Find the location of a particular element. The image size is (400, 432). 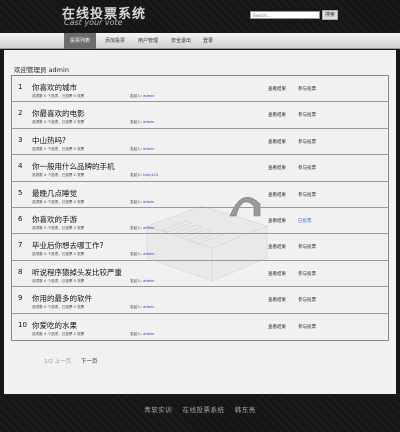

welcome-label: 欢迎管理员 is located at coordinates (30, 70).